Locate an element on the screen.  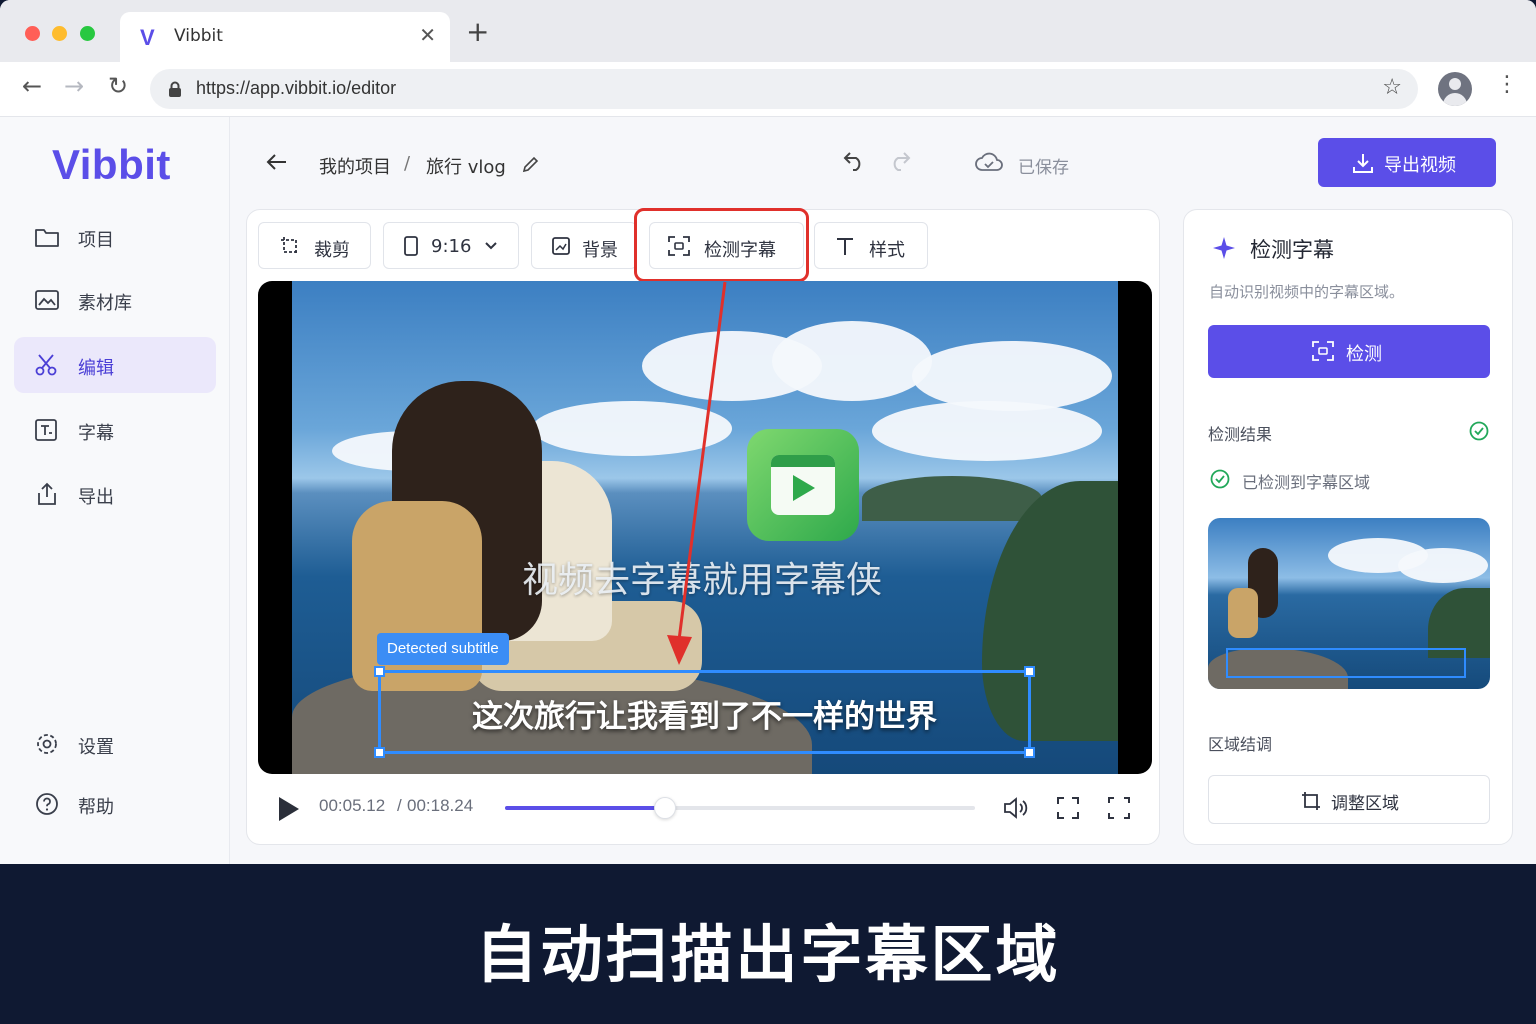
current-time: 00:05.12 is located at coordinates (352, 805).